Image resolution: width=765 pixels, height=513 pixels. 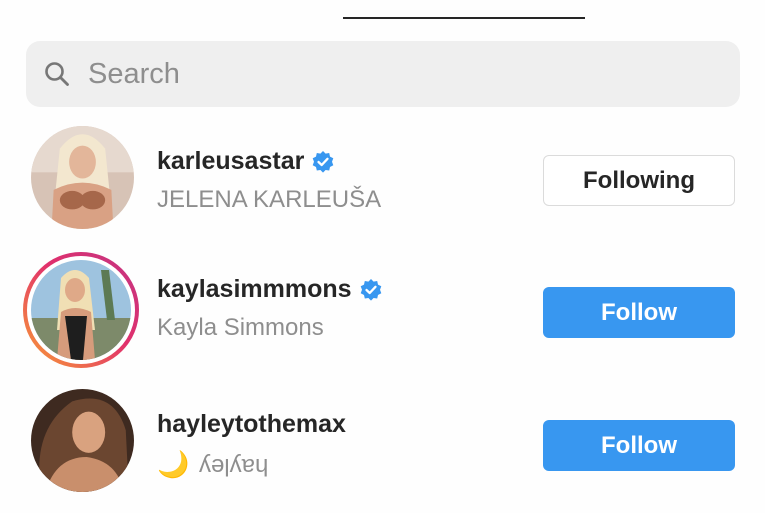 What do you see at coordinates (231, 161) in the screenshot?
I see `username-text: karleusastar` at bounding box center [231, 161].